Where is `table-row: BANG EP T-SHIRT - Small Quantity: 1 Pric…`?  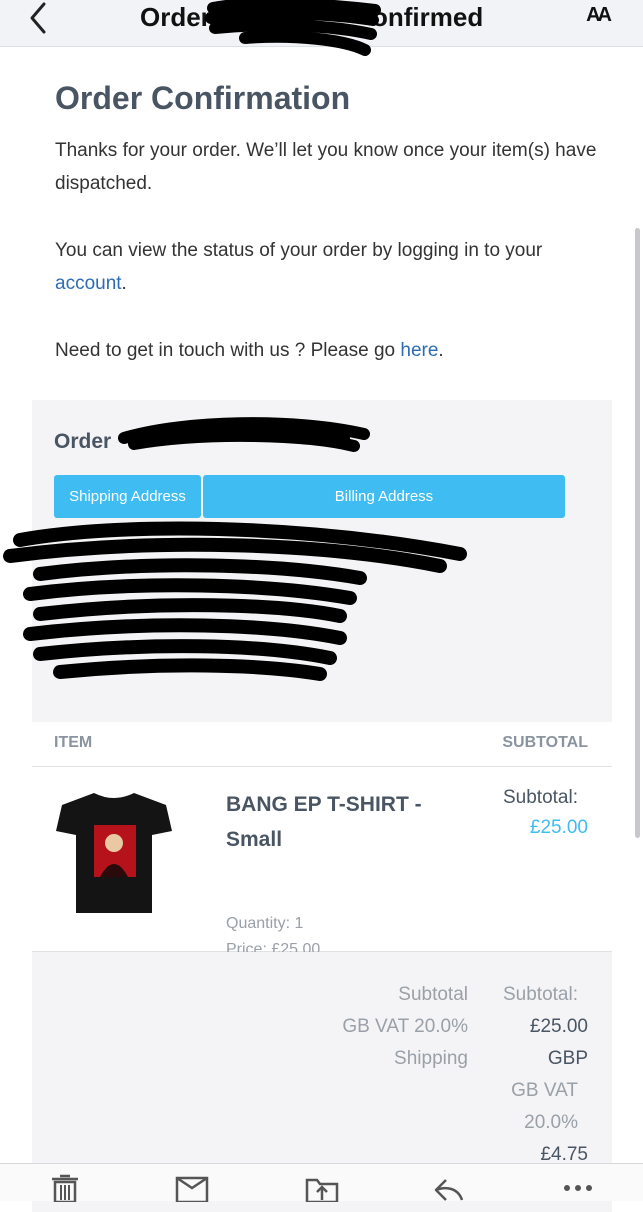 table-row: BANG EP T-SHIRT - Small Quantity: 1 Pric… is located at coordinates (322, 862).